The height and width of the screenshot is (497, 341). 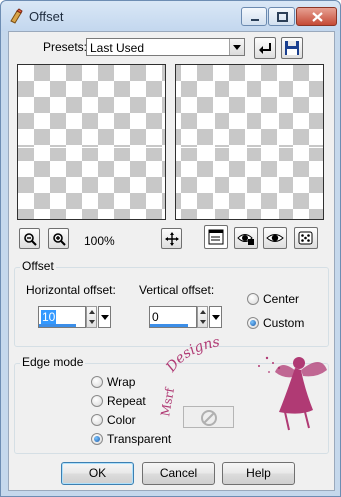 I want to click on save-preset-button, so click(x=292, y=48).